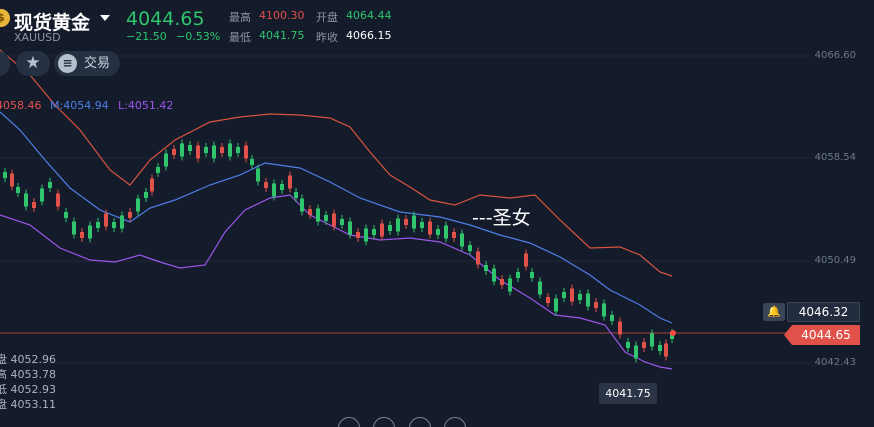  Describe the element at coordinates (28, 404) in the screenshot. I see `ohlc-close: 盘 4053.11` at that location.